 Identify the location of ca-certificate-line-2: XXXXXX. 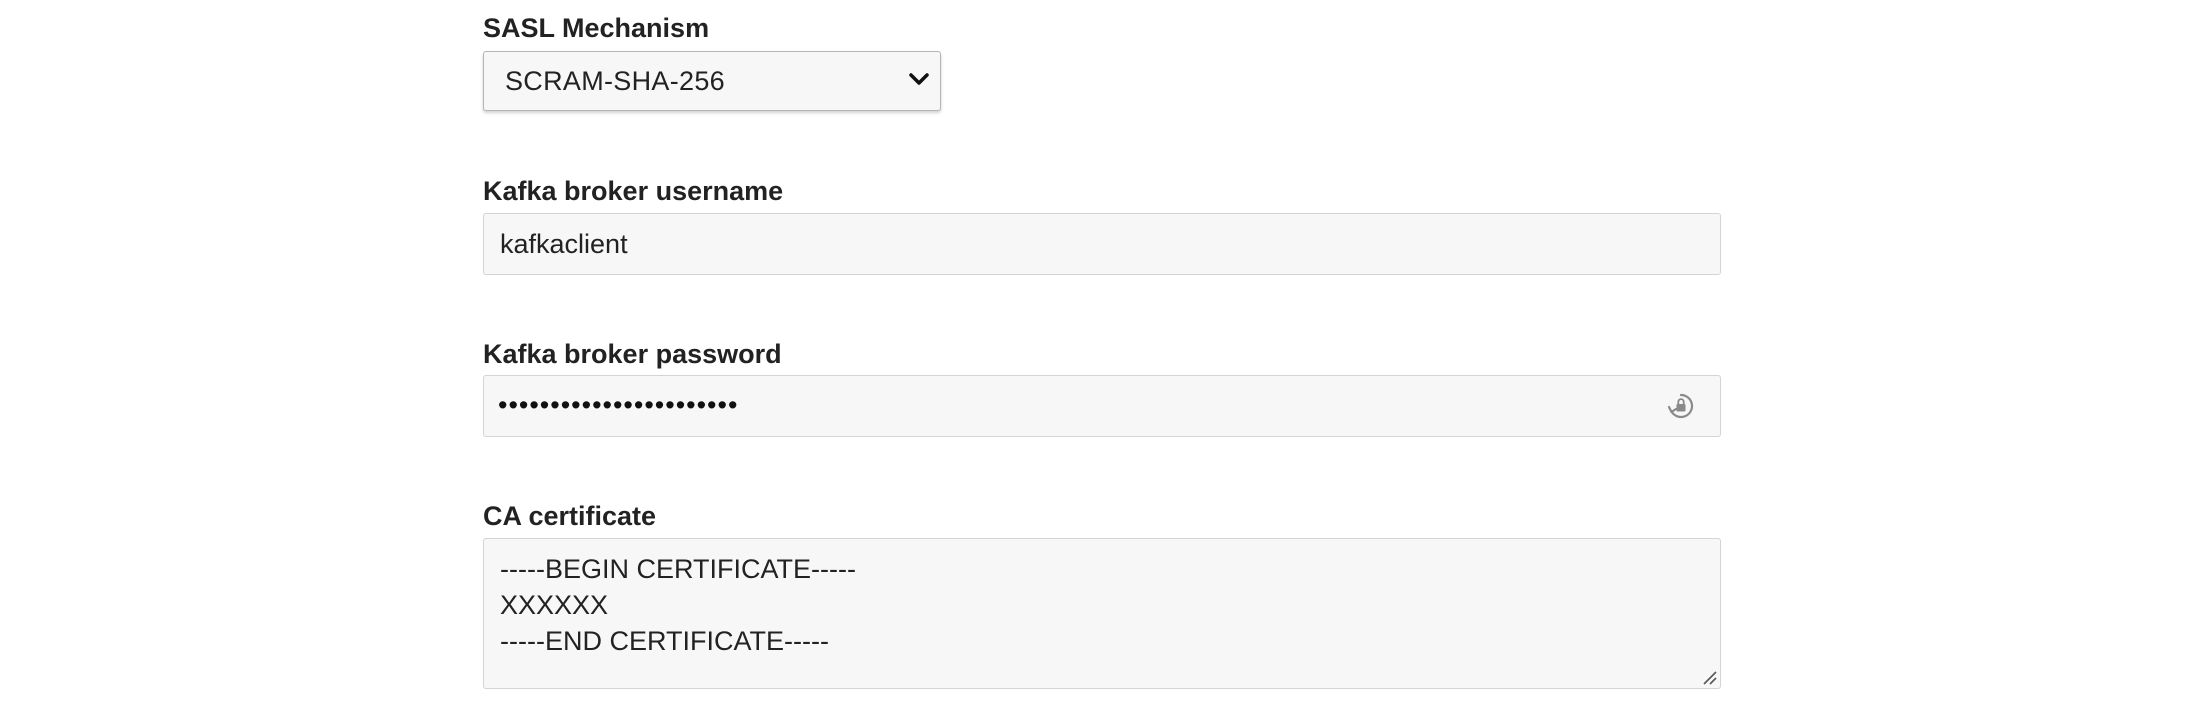
(554, 605).